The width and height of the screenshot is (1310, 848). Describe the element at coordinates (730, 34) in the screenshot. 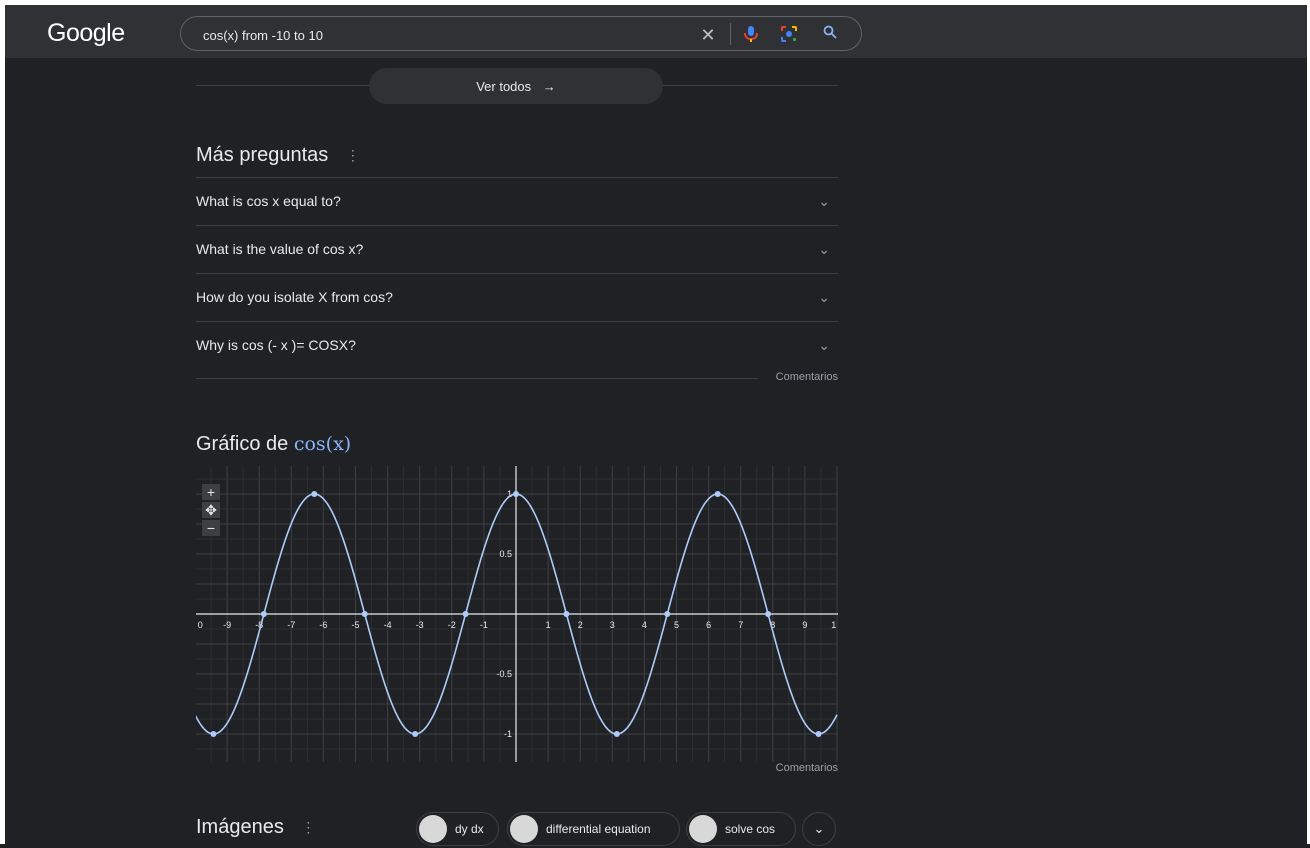

I see `search-divider` at that location.